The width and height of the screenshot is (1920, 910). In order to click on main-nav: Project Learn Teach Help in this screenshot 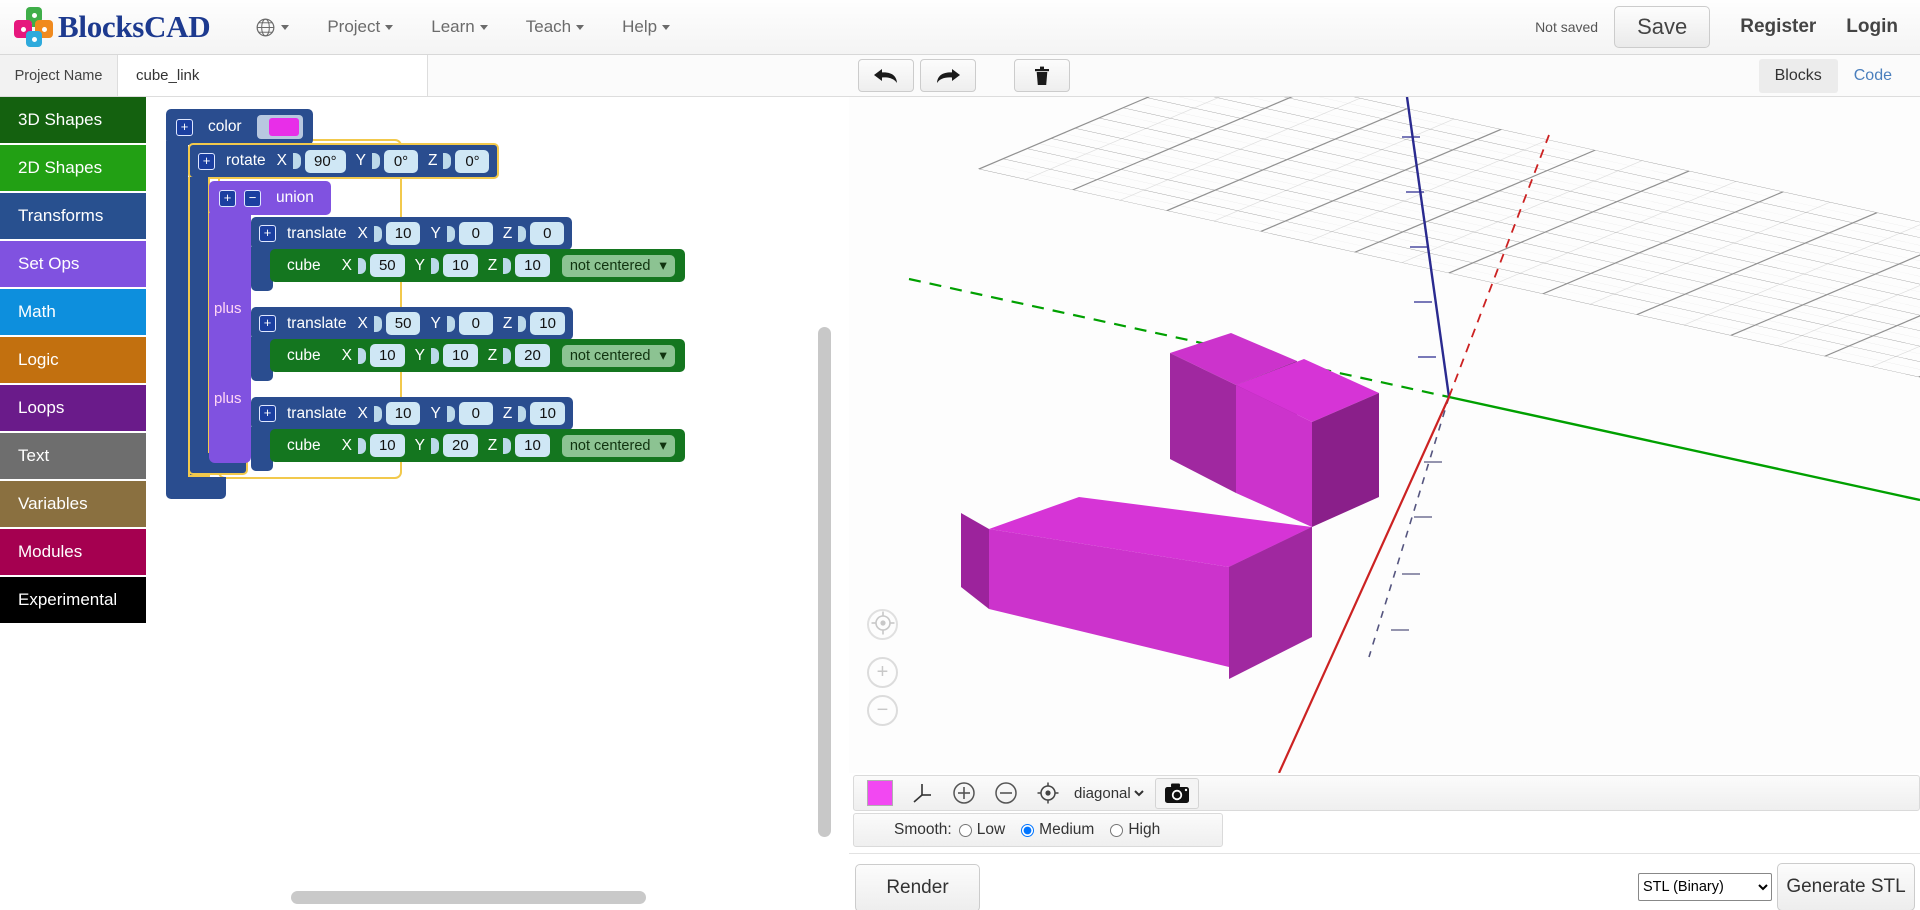, I will do `click(462, 27)`.